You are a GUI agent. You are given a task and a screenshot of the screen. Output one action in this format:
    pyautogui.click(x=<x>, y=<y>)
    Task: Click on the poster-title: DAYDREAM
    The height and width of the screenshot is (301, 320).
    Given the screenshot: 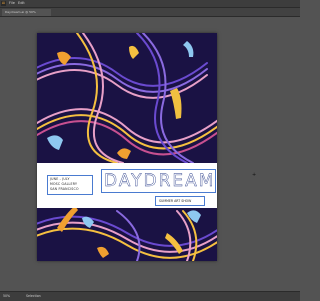 What is the action you would take?
    pyautogui.click(x=160, y=181)
    